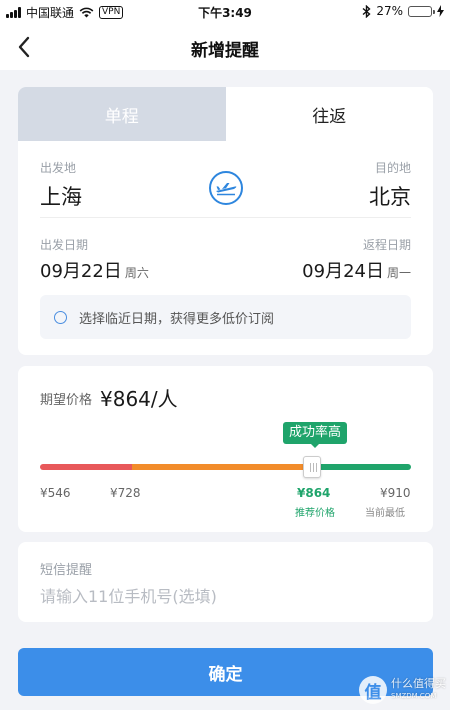  Describe the element at coordinates (418, 683) in the screenshot. I see `watermark-line1: 什么值得买` at that location.